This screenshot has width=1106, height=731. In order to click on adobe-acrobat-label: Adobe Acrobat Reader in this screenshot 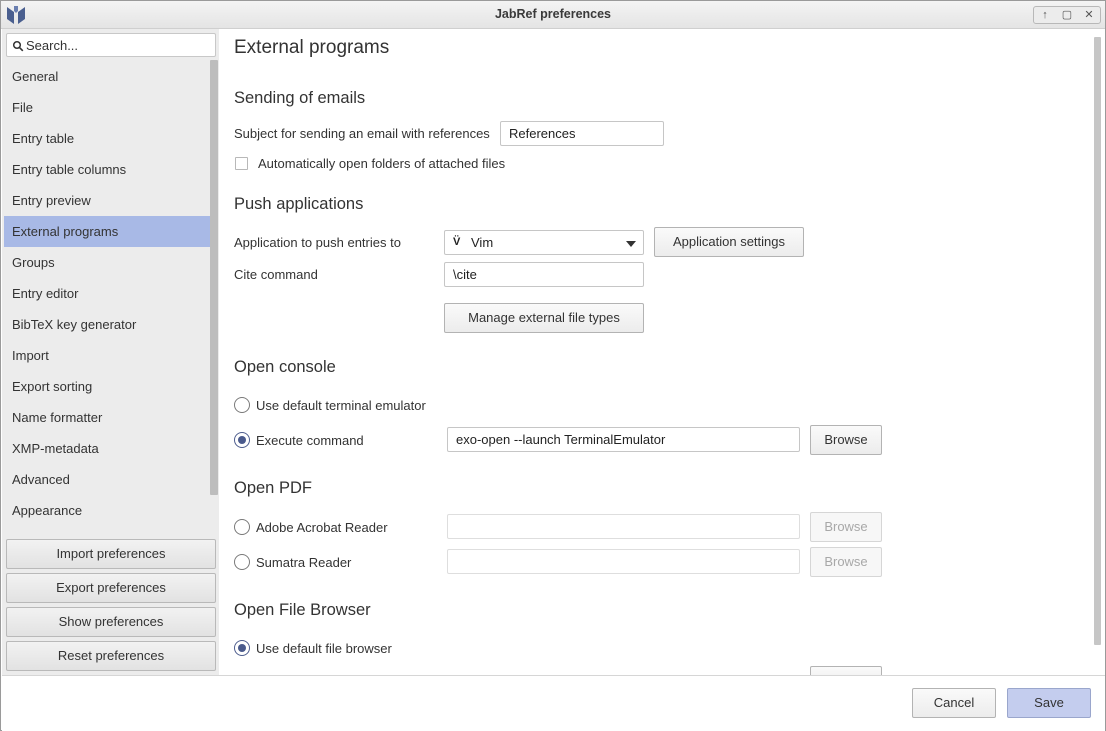, I will do `click(322, 527)`.